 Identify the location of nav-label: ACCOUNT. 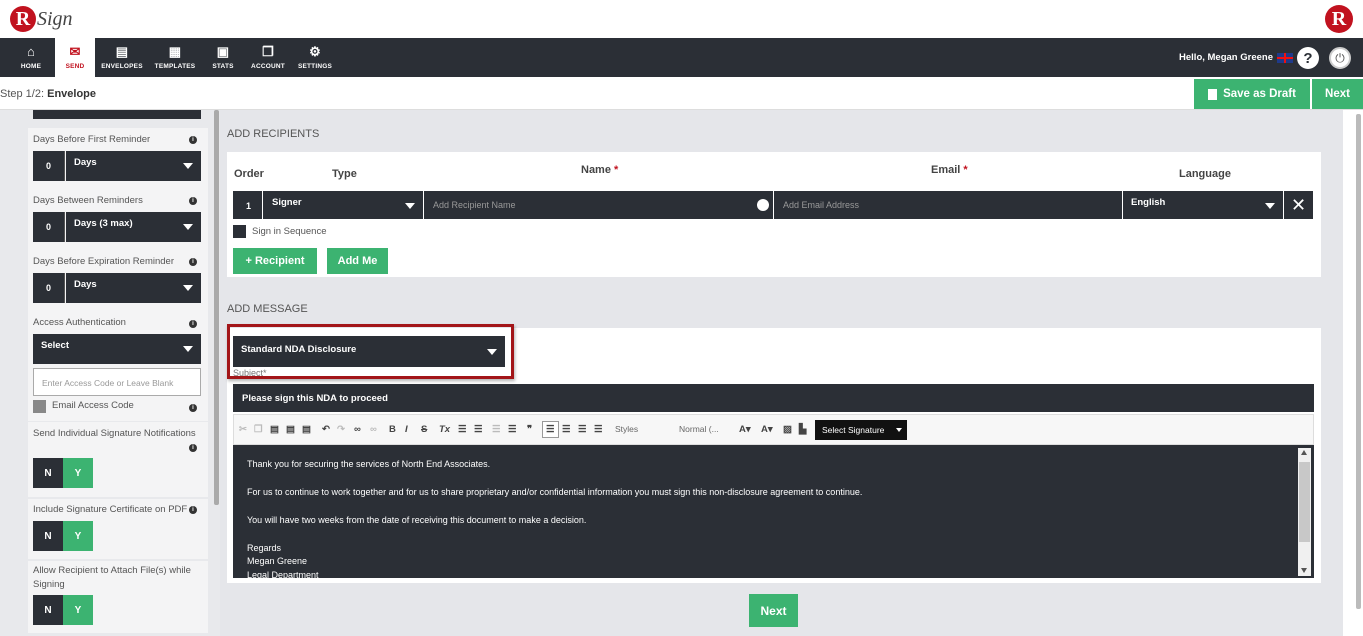
(268, 66).